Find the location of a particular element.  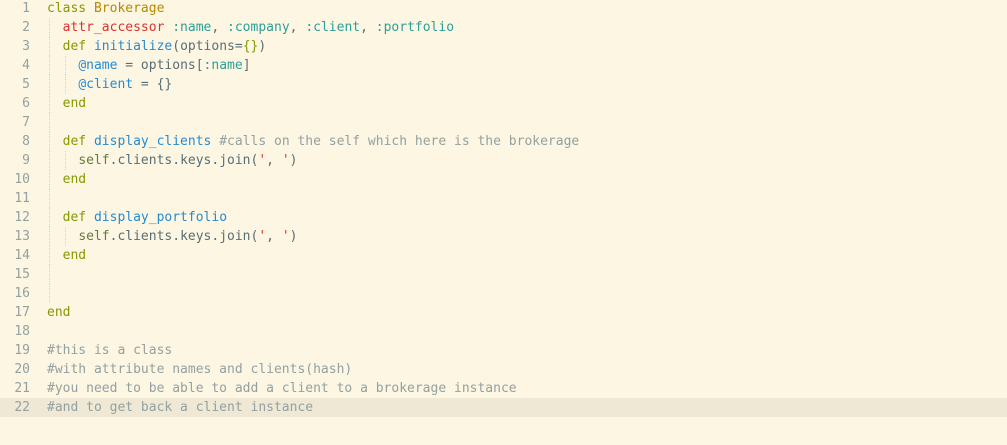

code-line: 9 self.clients.keys.join(', ') is located at coordinates (503, 160).